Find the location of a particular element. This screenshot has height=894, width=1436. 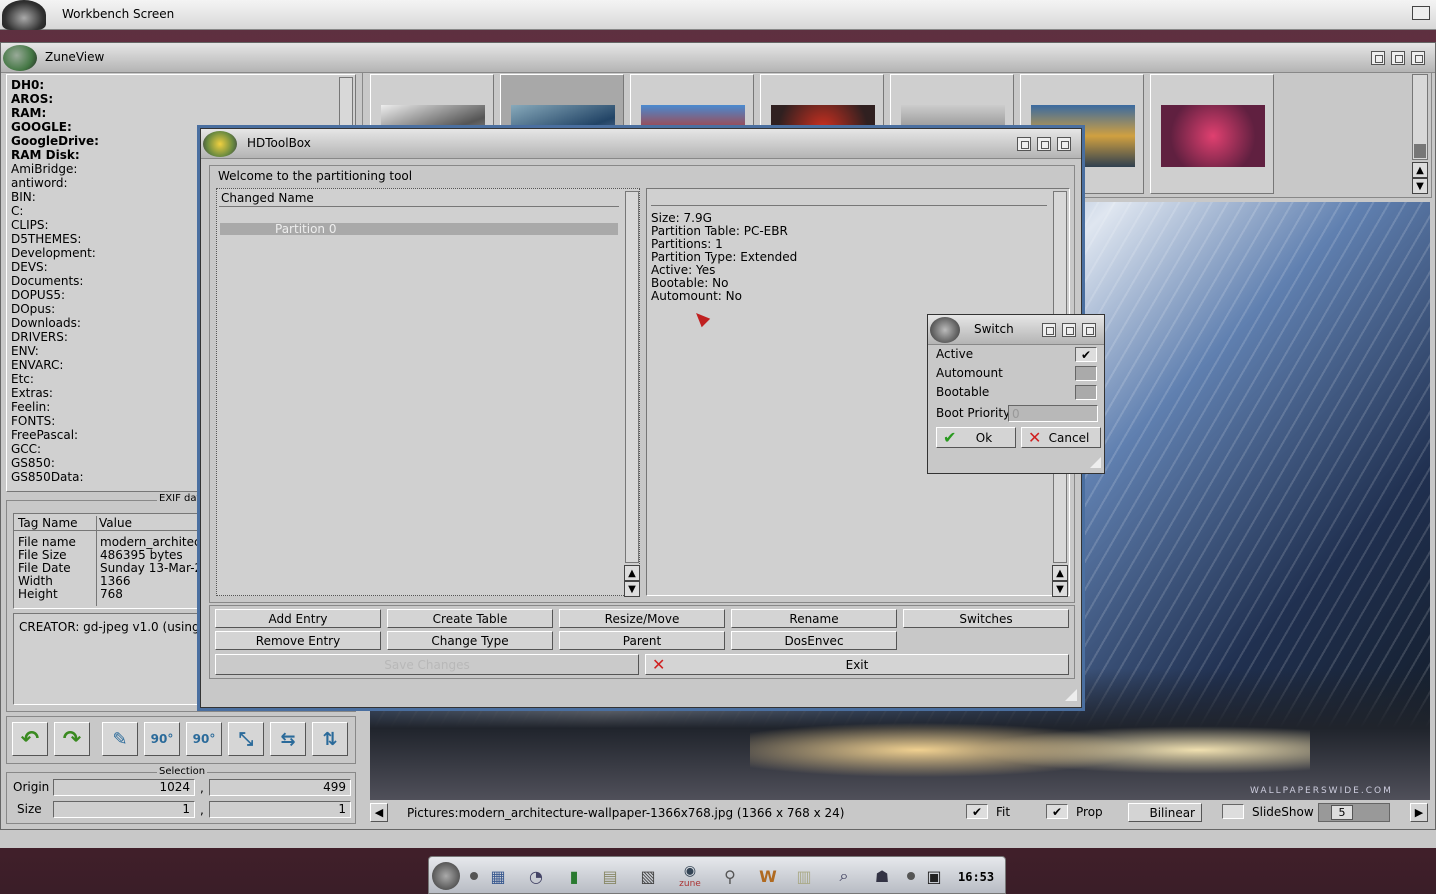

volume-item: RAM Disk: is located at coordinates (55, 155).